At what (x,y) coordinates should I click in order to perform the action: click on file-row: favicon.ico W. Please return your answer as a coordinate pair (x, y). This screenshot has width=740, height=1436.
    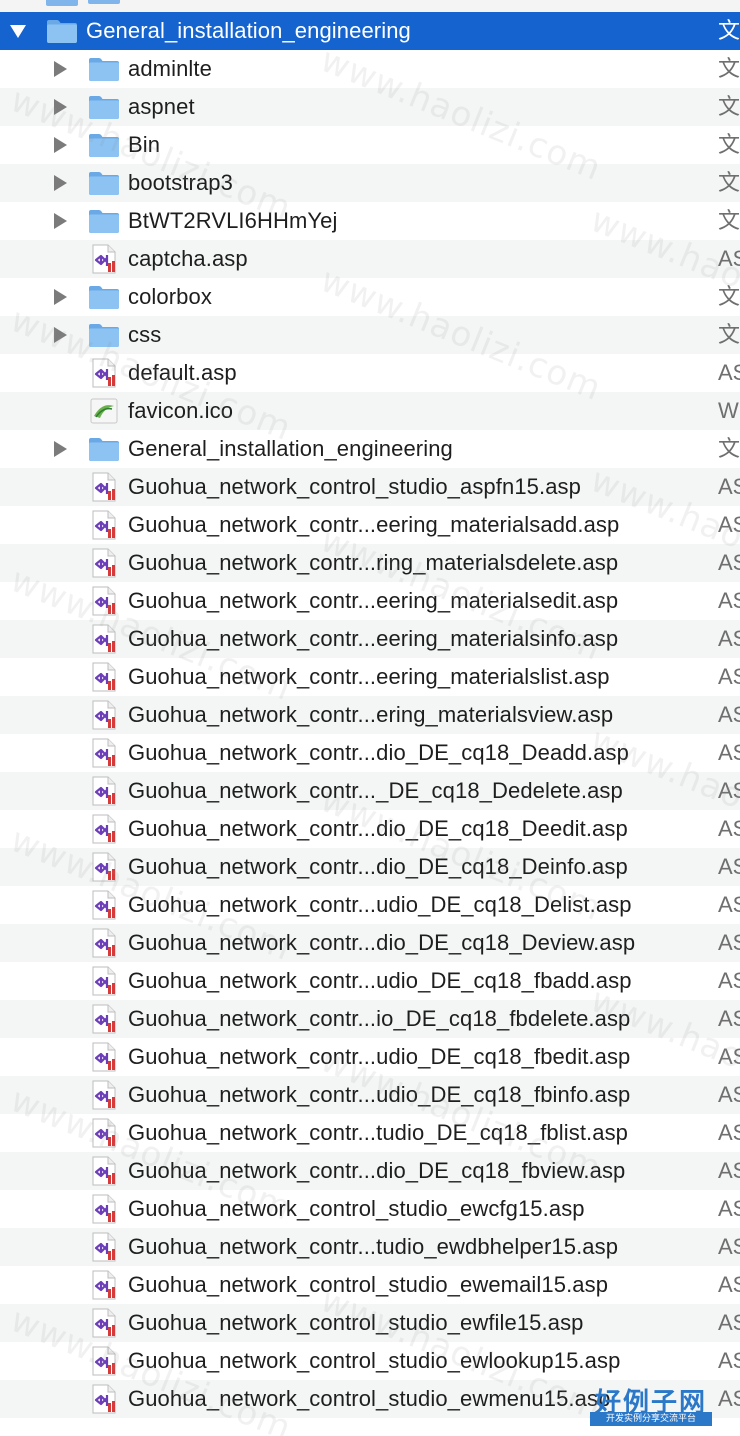
    Looking at the image, I should click on (370, 411).